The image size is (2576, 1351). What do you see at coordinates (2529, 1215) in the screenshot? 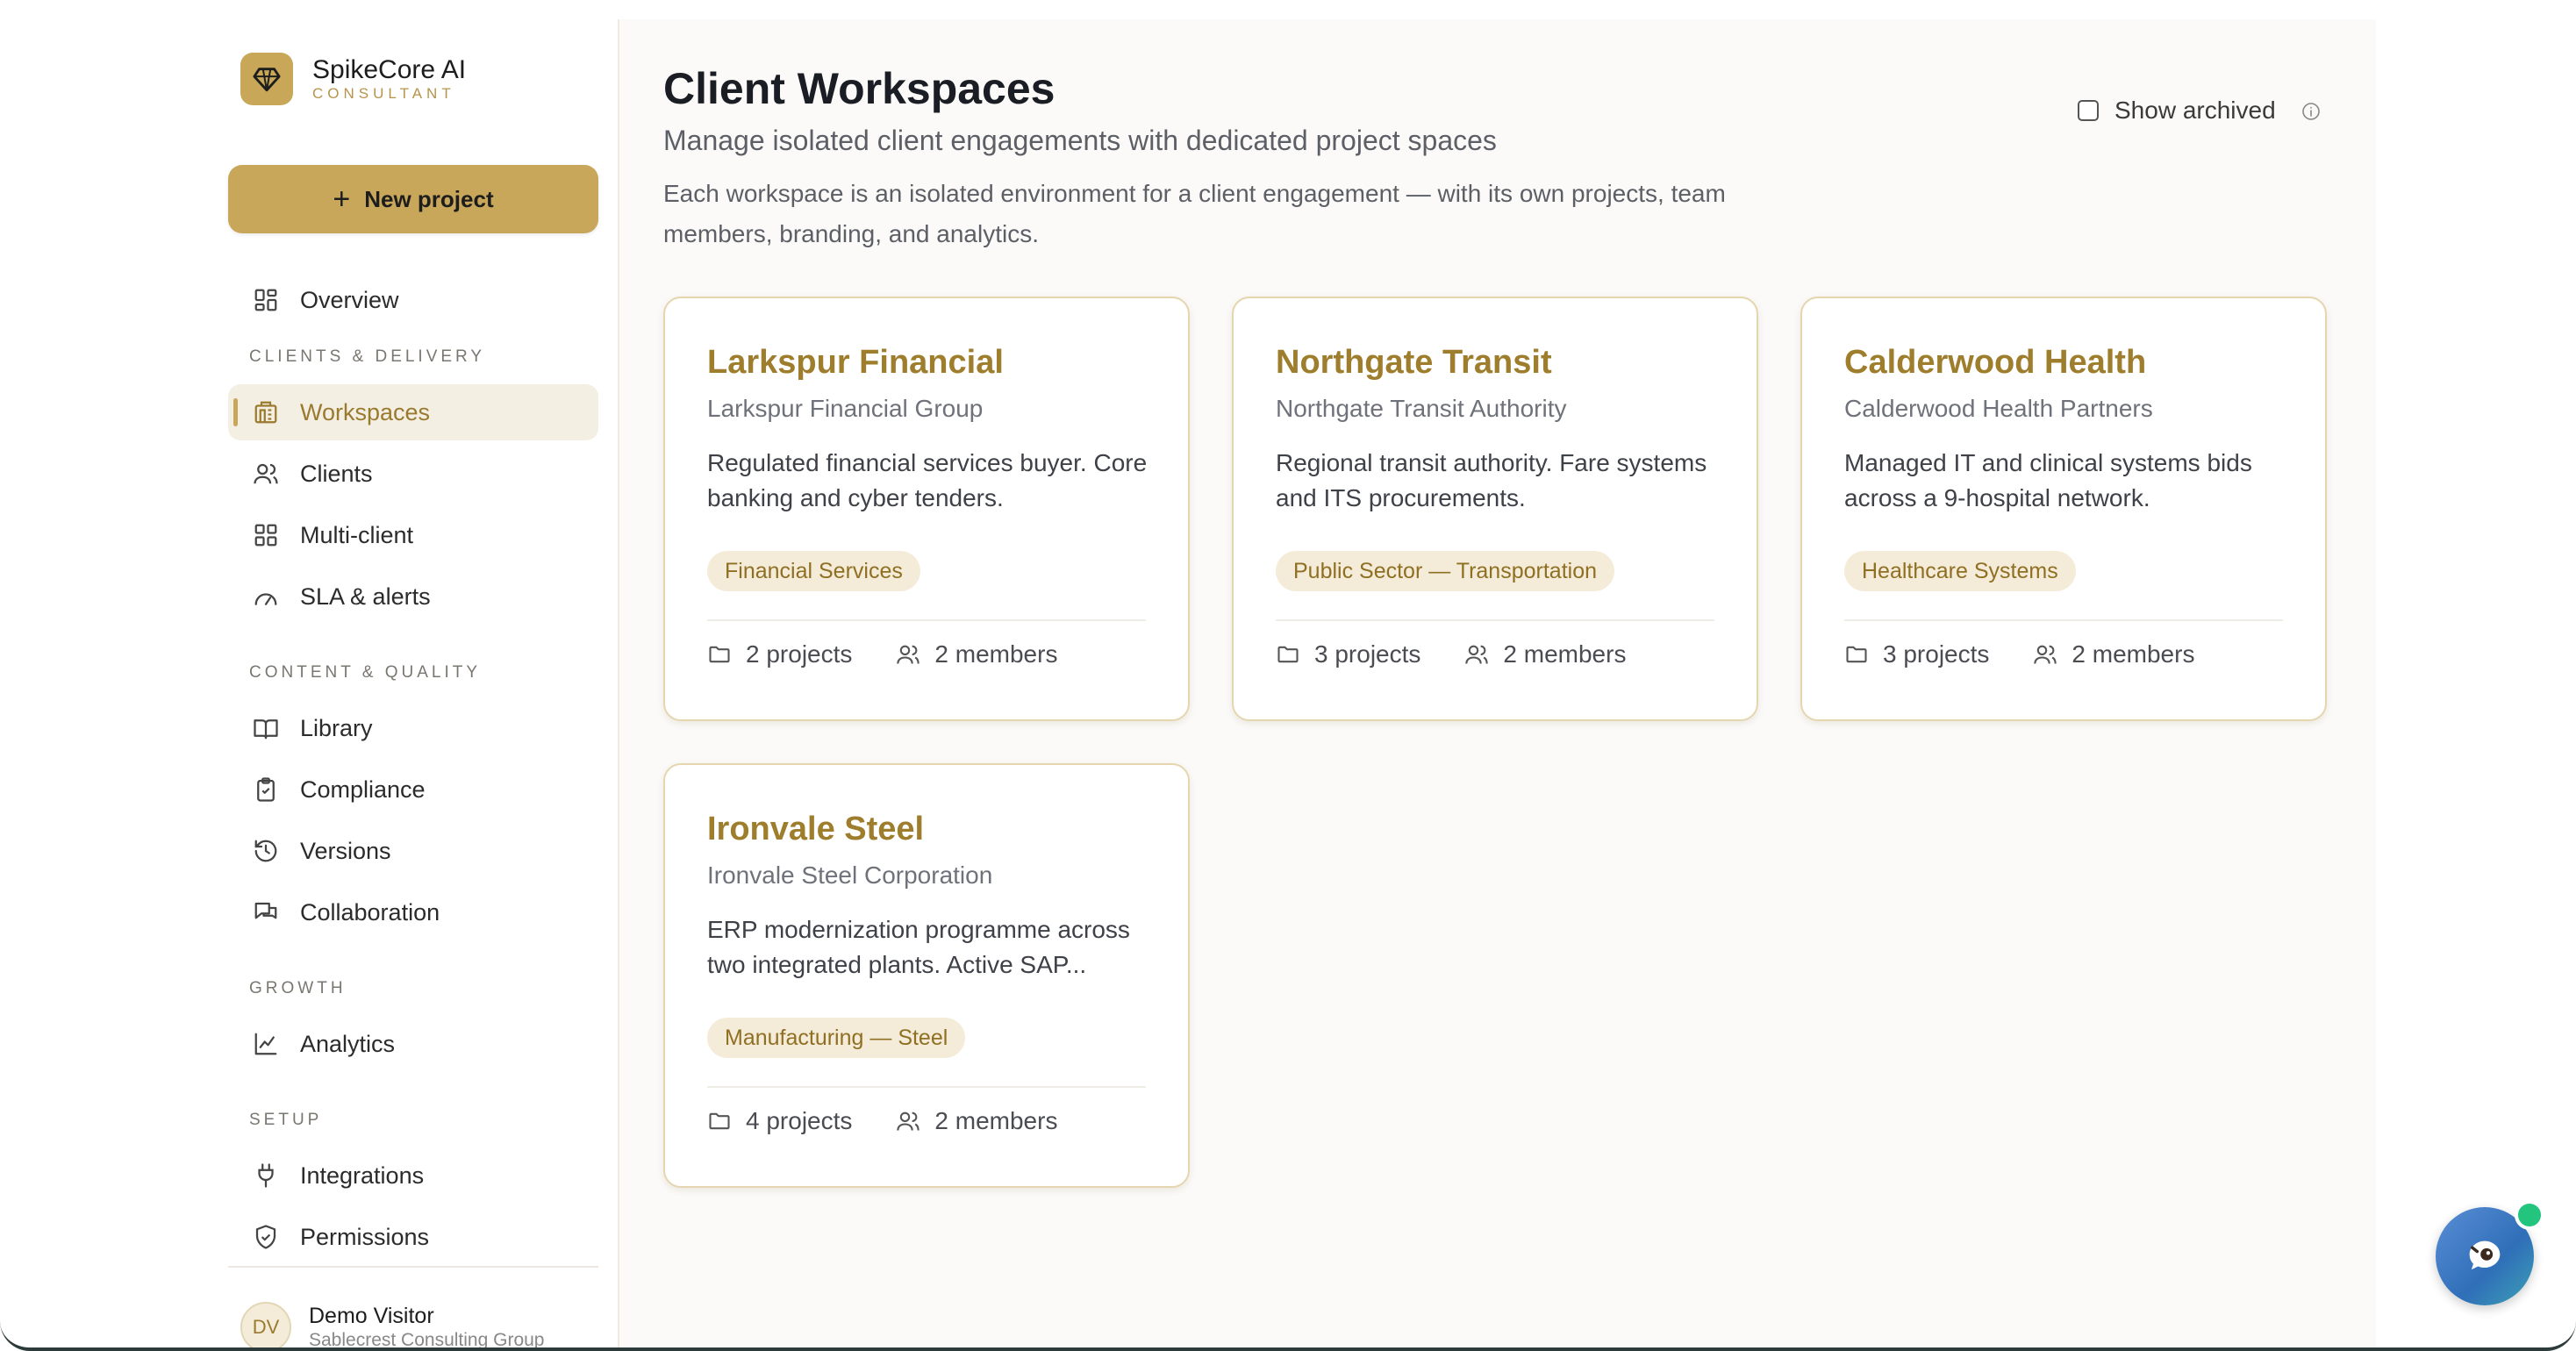
I see `online-status-indicator` at bounding box center [2529, 1215].